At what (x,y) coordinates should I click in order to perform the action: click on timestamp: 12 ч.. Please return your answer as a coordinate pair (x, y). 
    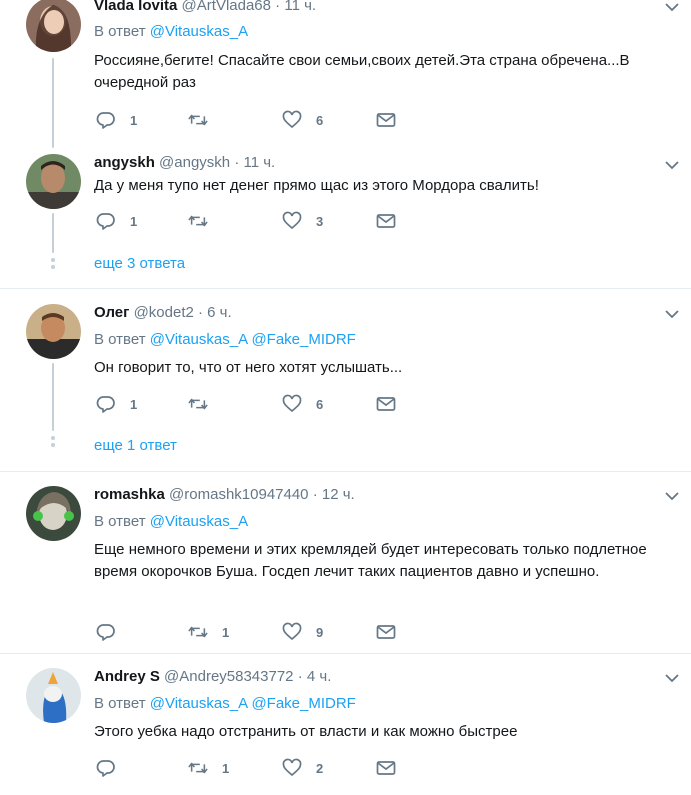
    Looking at the image, I should click on (338, 494).